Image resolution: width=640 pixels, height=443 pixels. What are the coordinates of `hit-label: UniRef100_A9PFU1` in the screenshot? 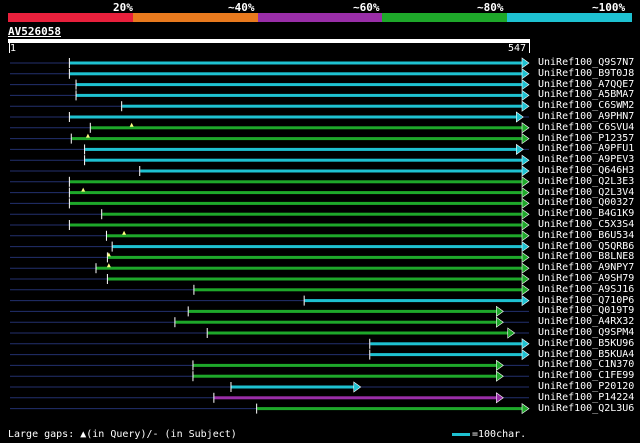 It's located at (586, 148).